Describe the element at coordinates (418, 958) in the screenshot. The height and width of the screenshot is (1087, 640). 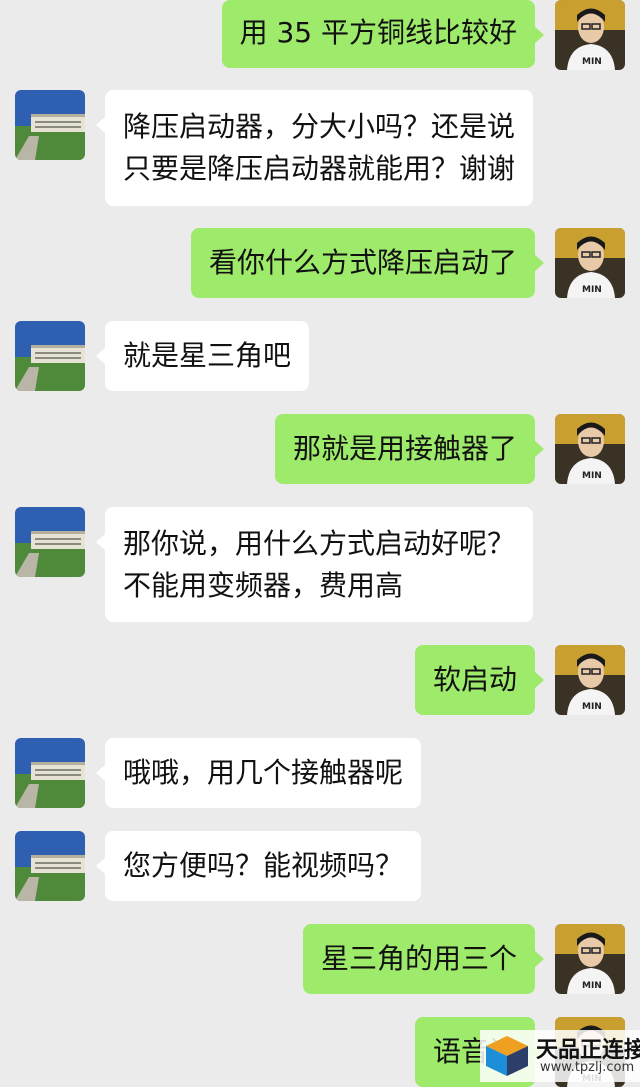
I see `message-text: 星三角的用三个` at that location.